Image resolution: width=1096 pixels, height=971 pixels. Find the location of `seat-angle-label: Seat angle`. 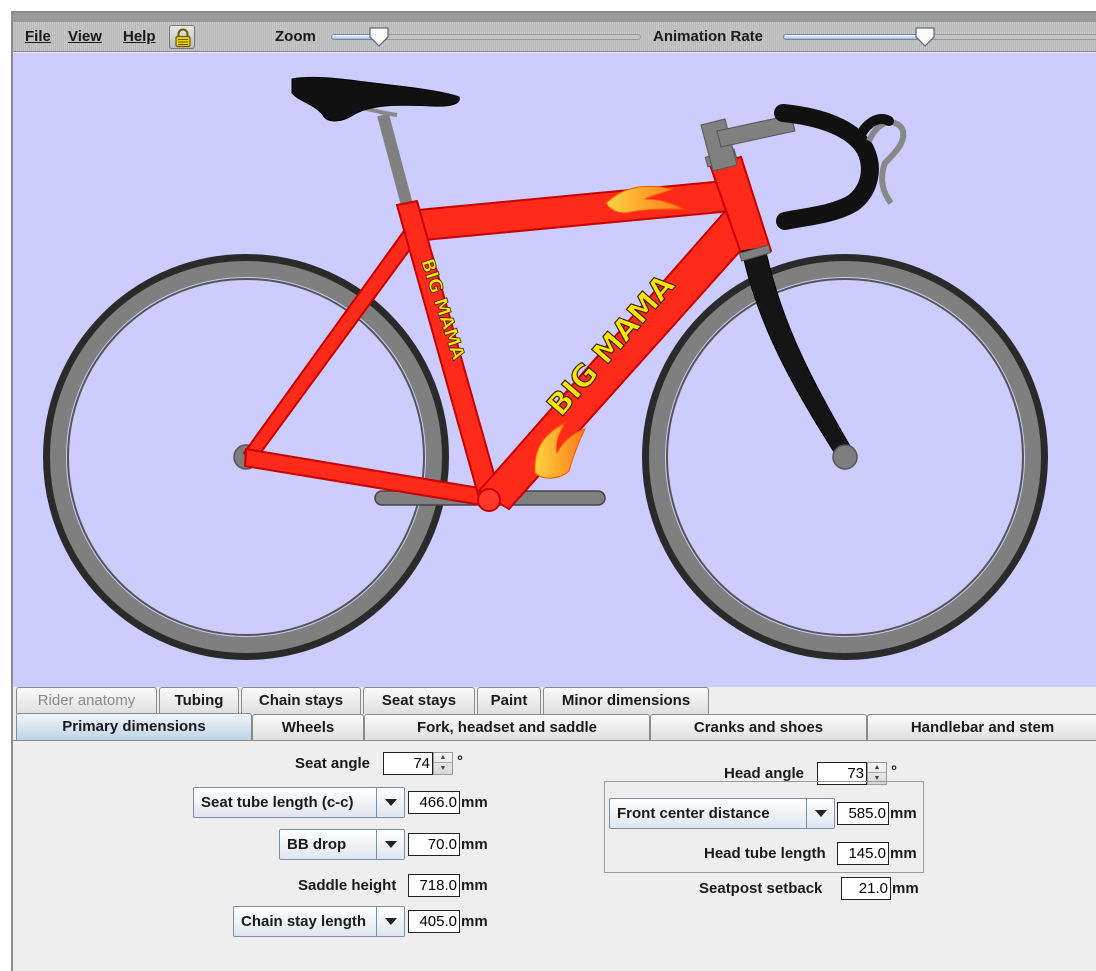

seat-angle-label: Seat angle is located at coordinates (333, 763).